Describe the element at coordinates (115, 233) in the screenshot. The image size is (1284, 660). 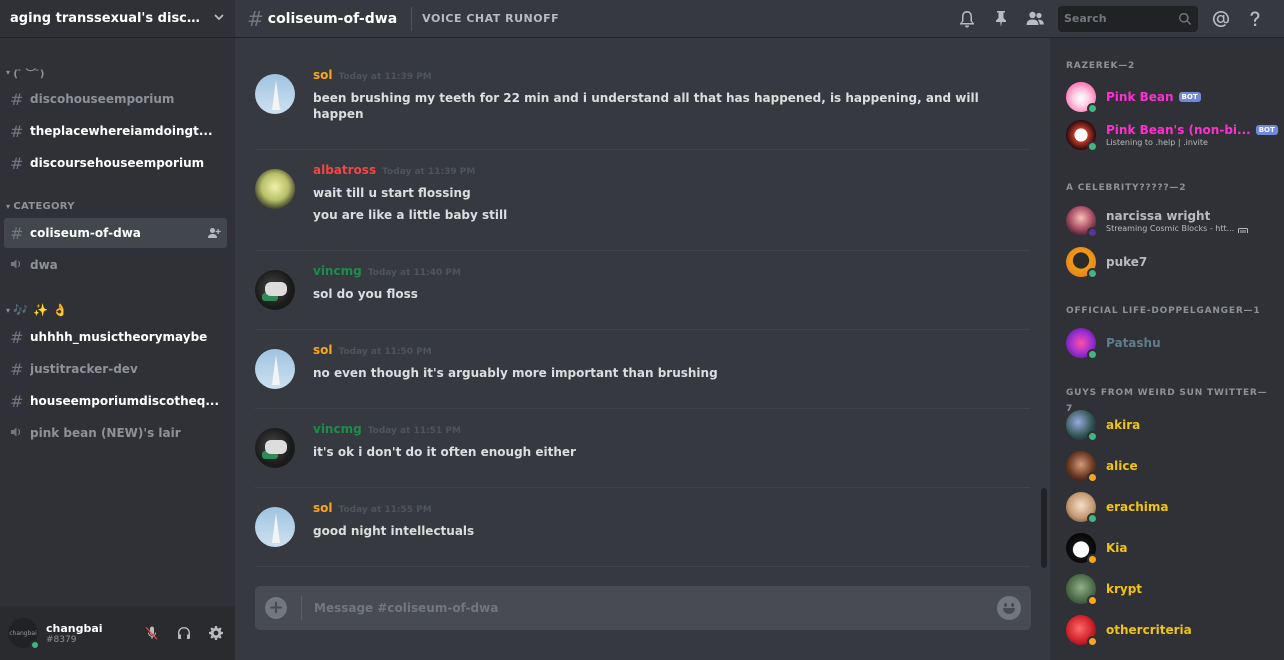
I see `channel-coliseum-of-dwa: # coliseum-of-dwa` at that location.